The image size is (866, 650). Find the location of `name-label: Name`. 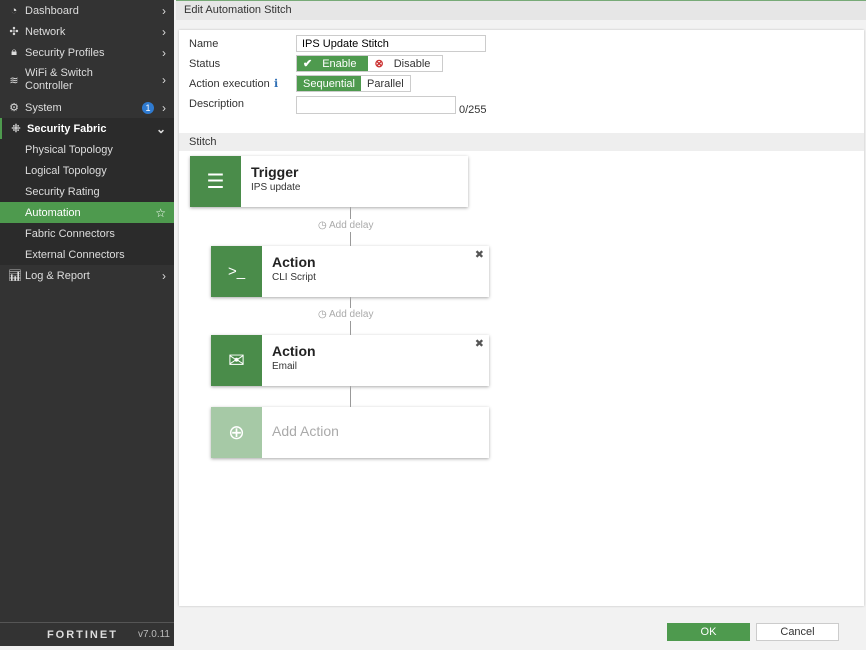

name-label: Name is located at coordinates (204, 44).